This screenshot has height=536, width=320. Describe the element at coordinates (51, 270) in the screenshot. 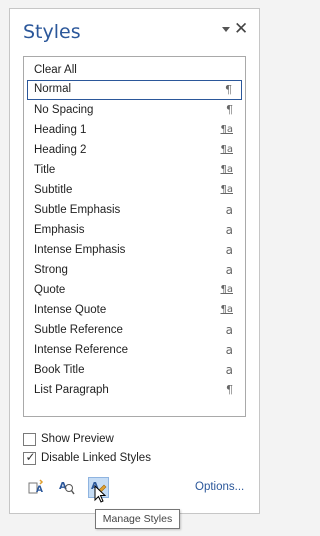

I see `style-item-label: Strong` at that location.